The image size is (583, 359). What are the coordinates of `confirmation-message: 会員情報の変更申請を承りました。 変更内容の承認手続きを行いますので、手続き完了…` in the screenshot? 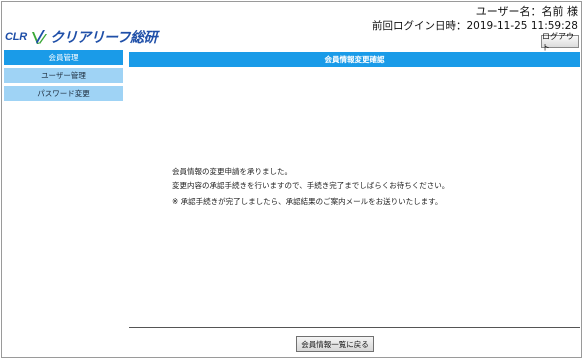 It's located at (322, 189).